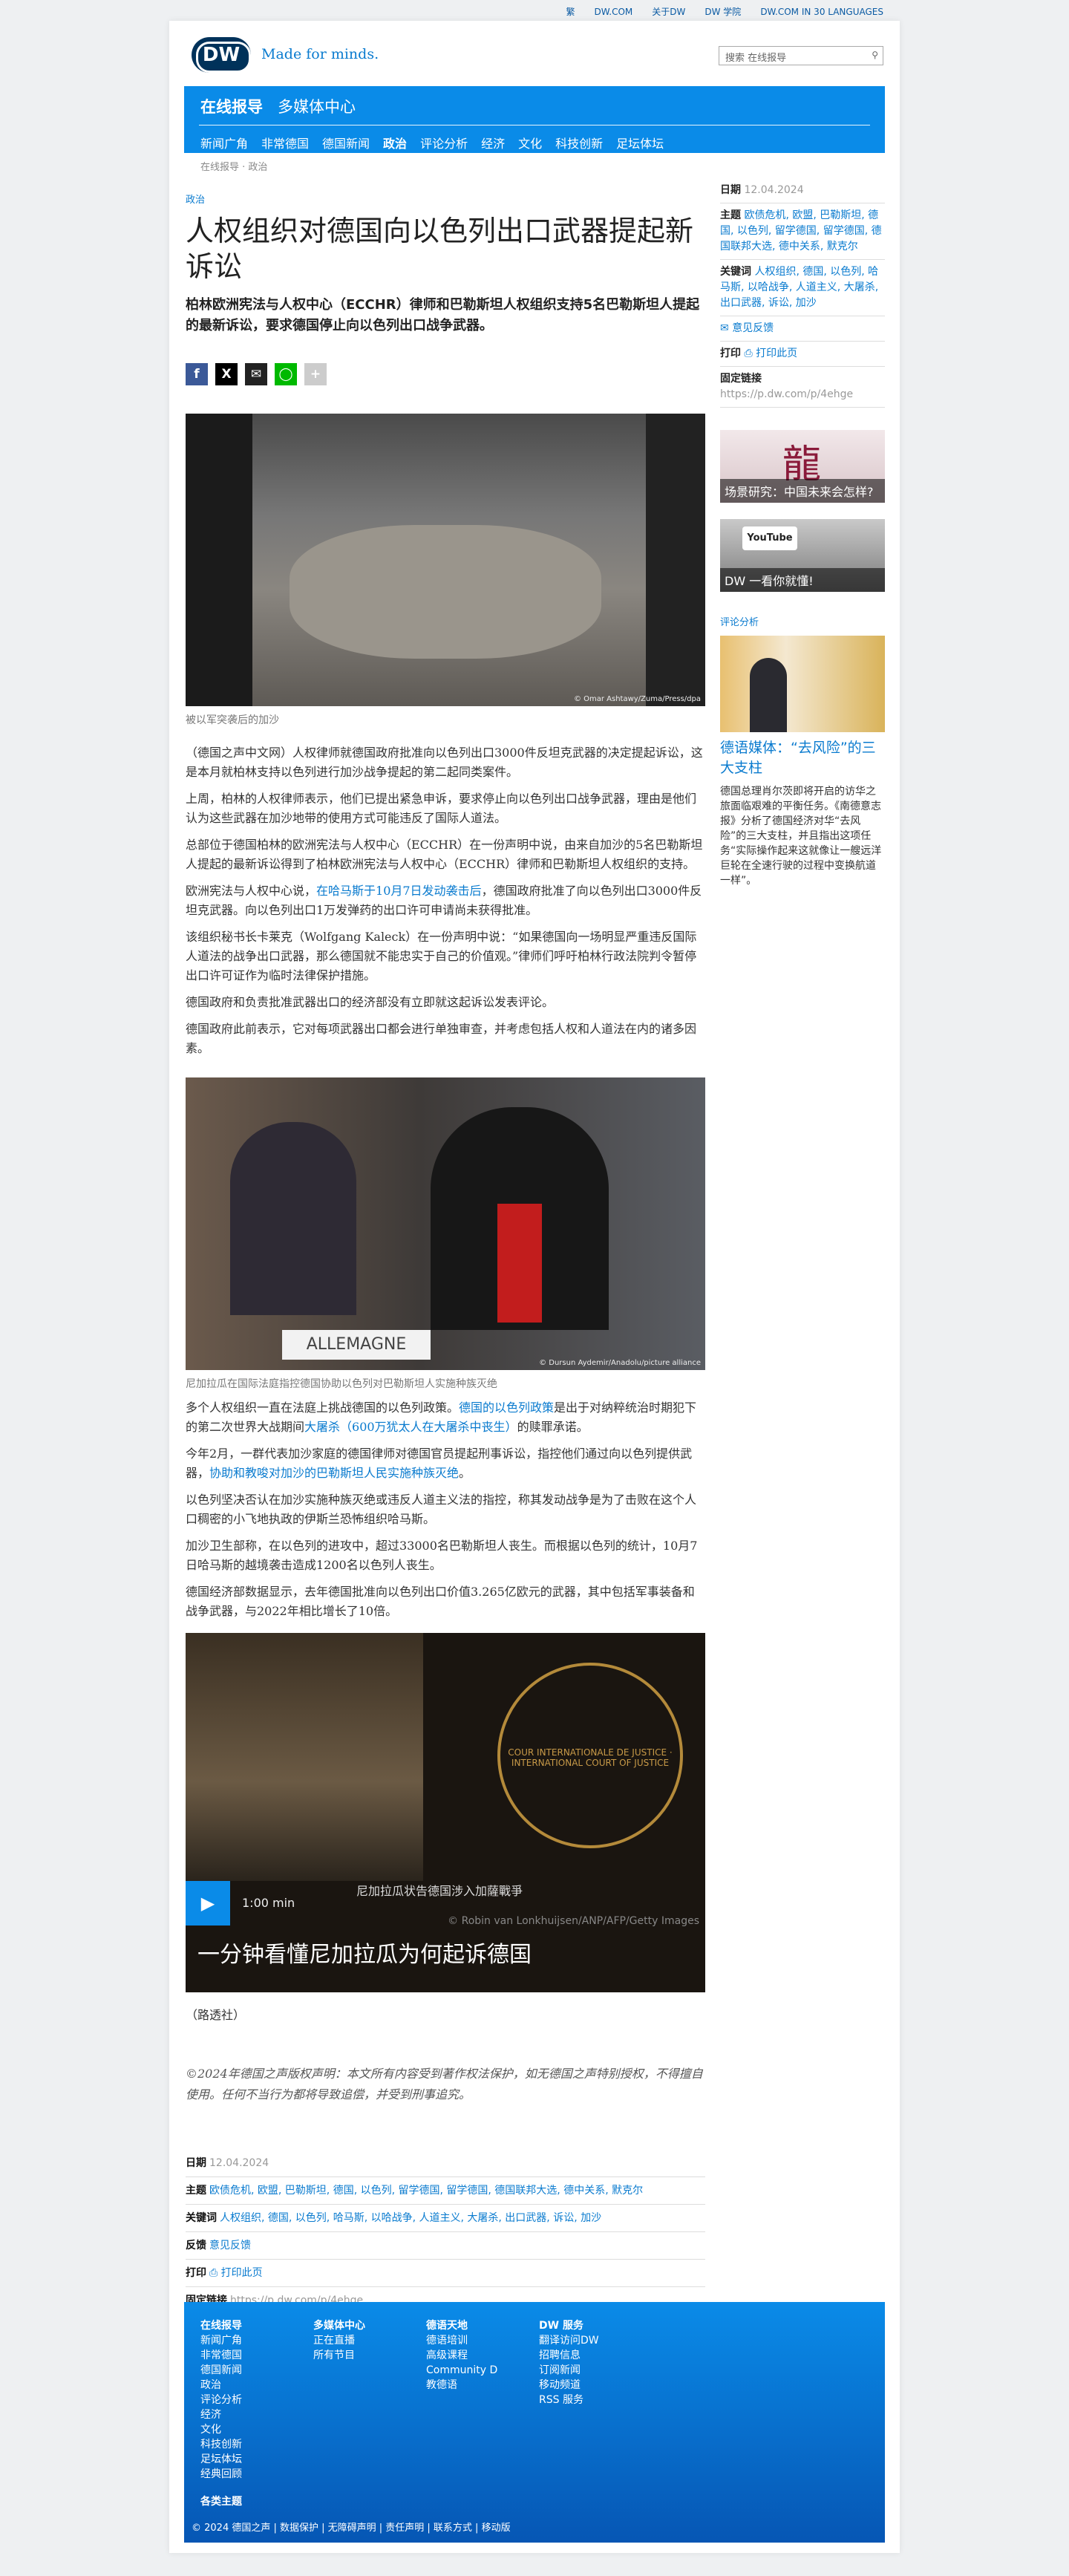  Describe the element at coordinates (530, 144) in the screenshot. I see `nav-item: 文化` at that location.